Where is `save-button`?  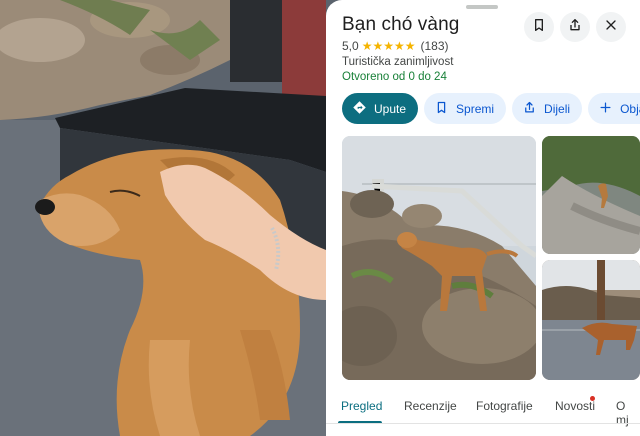 save-button is located at coordinates (539, 27).